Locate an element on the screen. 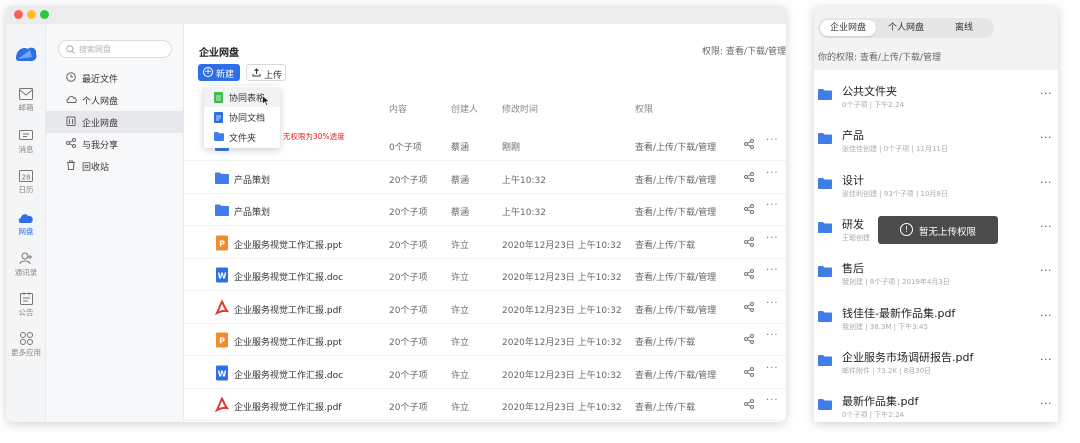 This screenshot has height=443, width=1080. no-permission-tip: 无权限为30%透度 is located at coordinates (314, 136).